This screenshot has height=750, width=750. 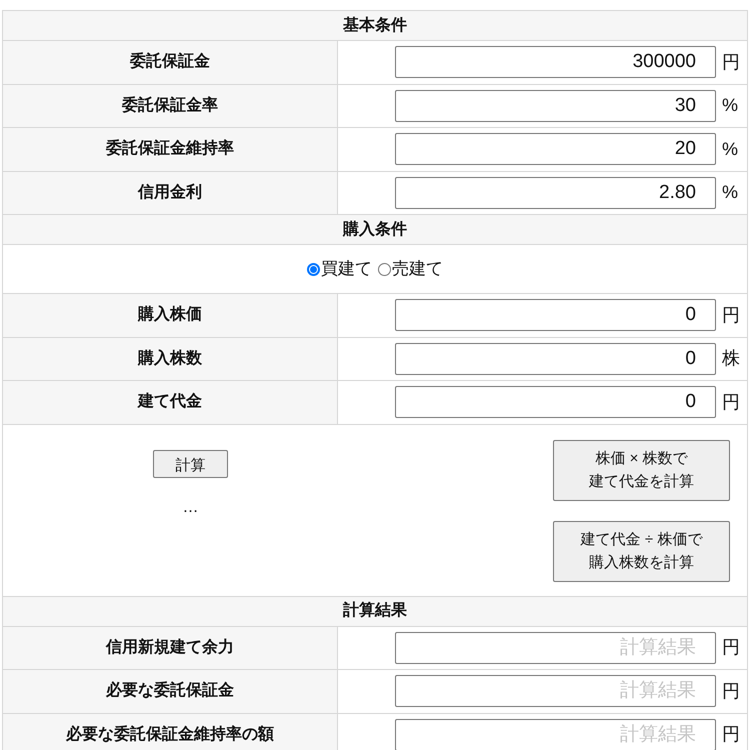 What do you see at coordinates (375, 229) in the screenshot?
I see `section-title: 購入条件` at bounding box center [375, 229].